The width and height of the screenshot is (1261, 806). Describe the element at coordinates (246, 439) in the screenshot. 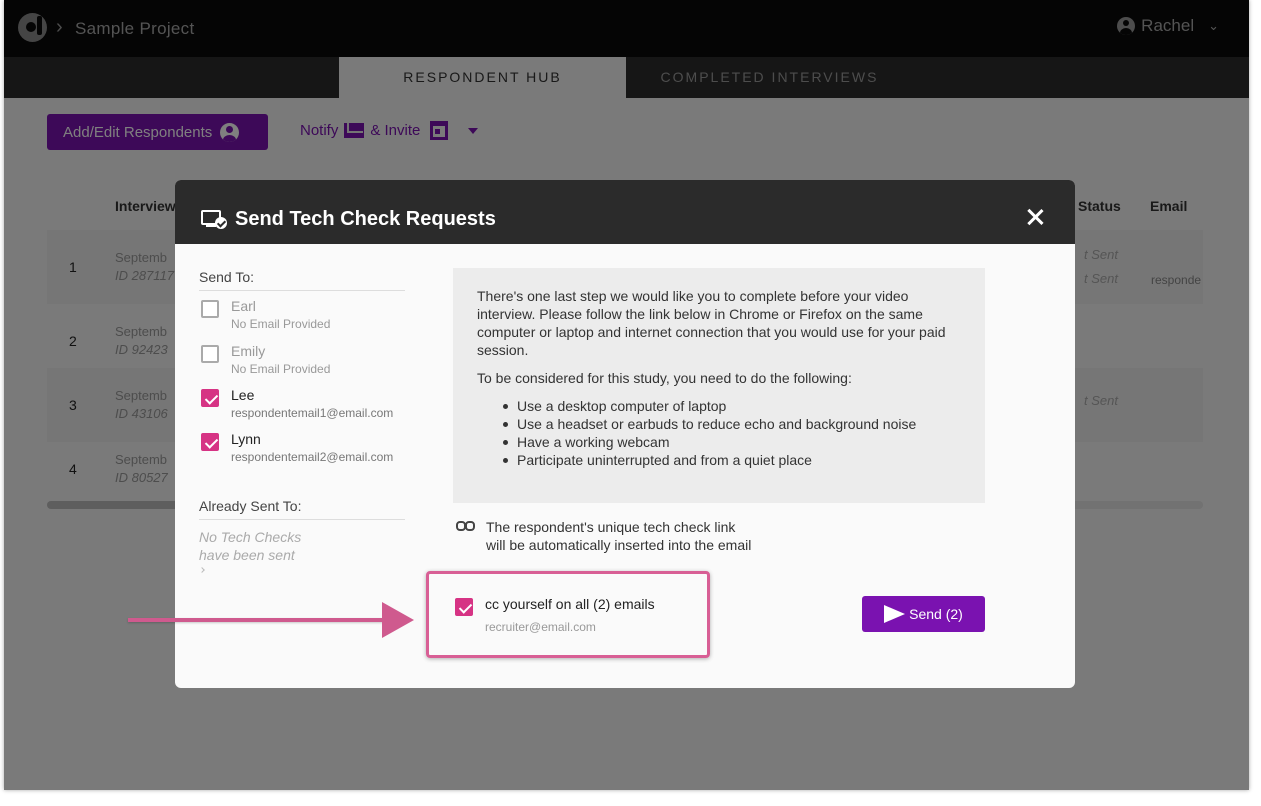

I see `recipient-name: Lynn` at that location.